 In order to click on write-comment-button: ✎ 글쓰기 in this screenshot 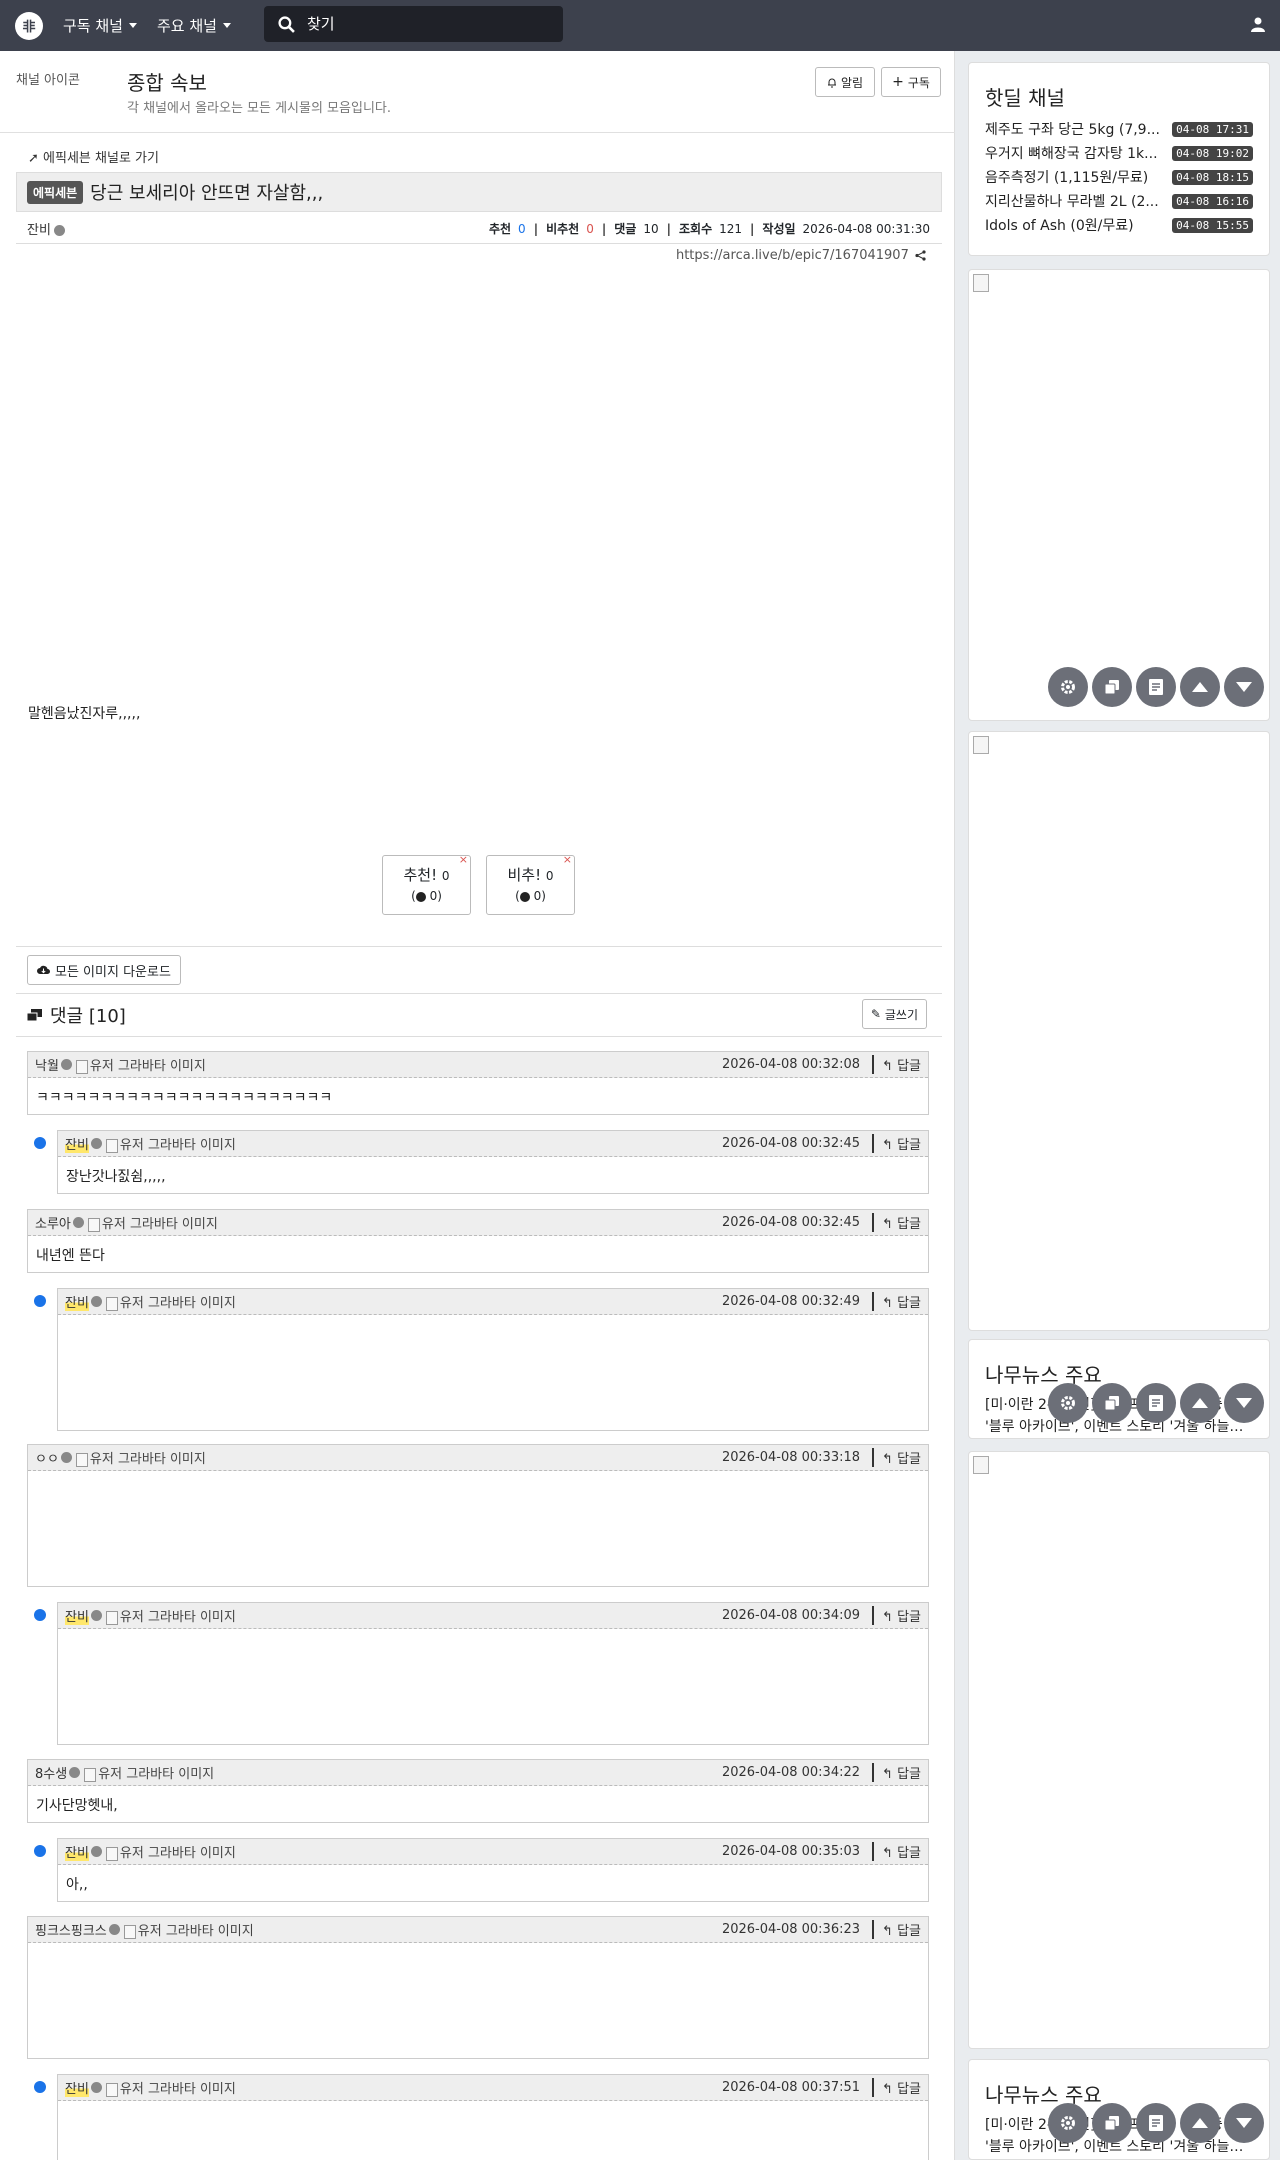, I will do `click(894, 1014)`.